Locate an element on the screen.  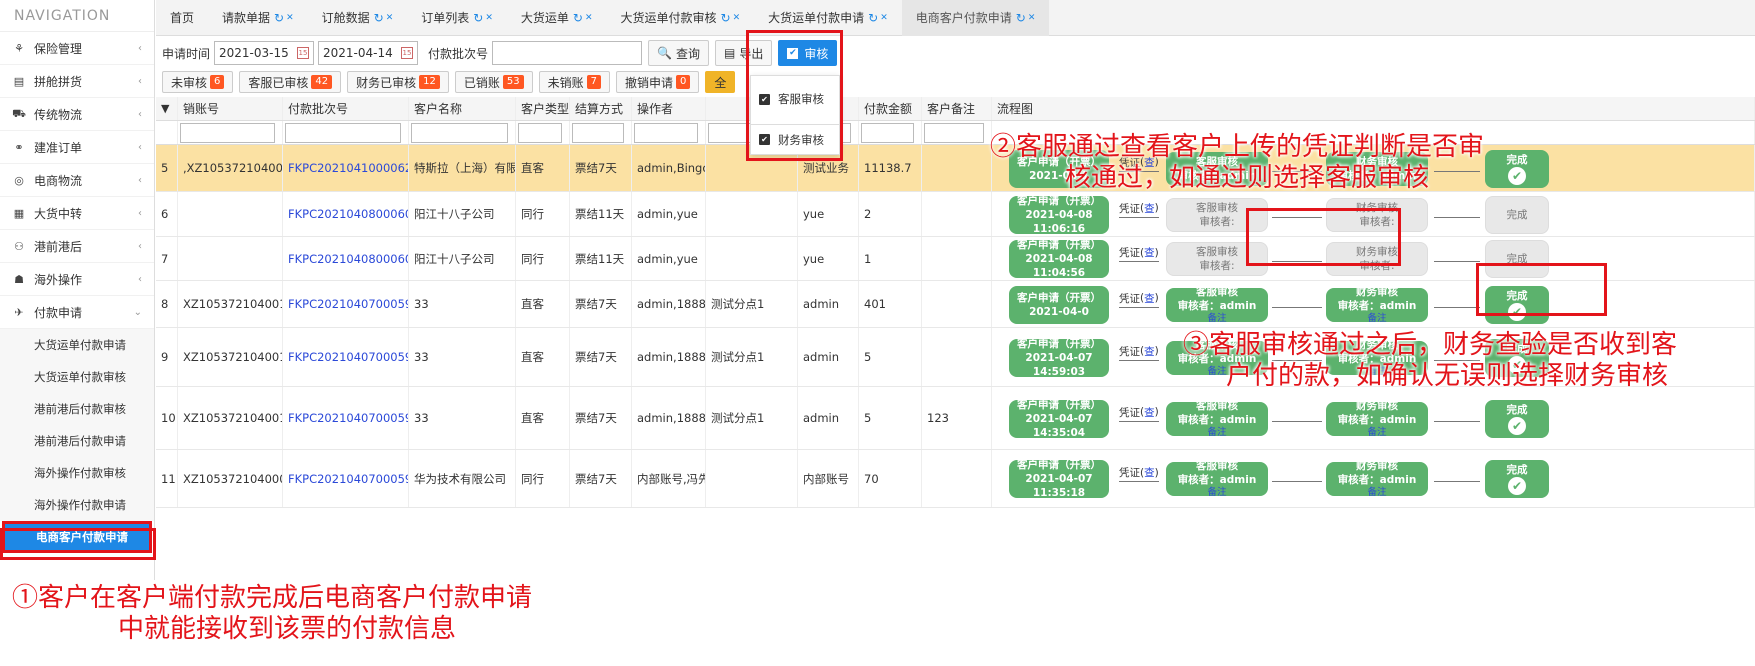
batch-link: FKPC202104100006201 is located at coordinates (346, 168).